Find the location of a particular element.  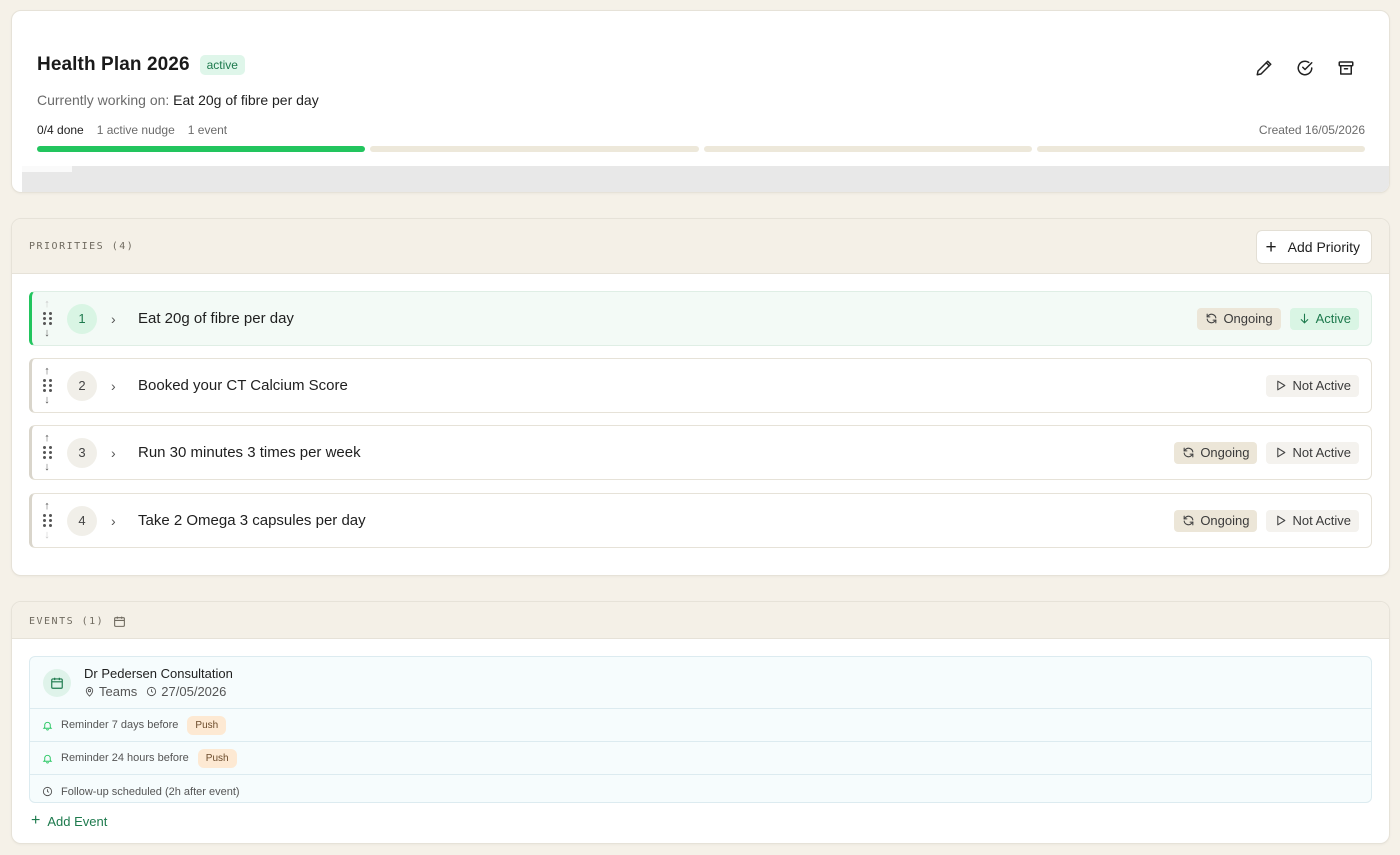

priority-number: 1 is located at coordinates (82, 318).